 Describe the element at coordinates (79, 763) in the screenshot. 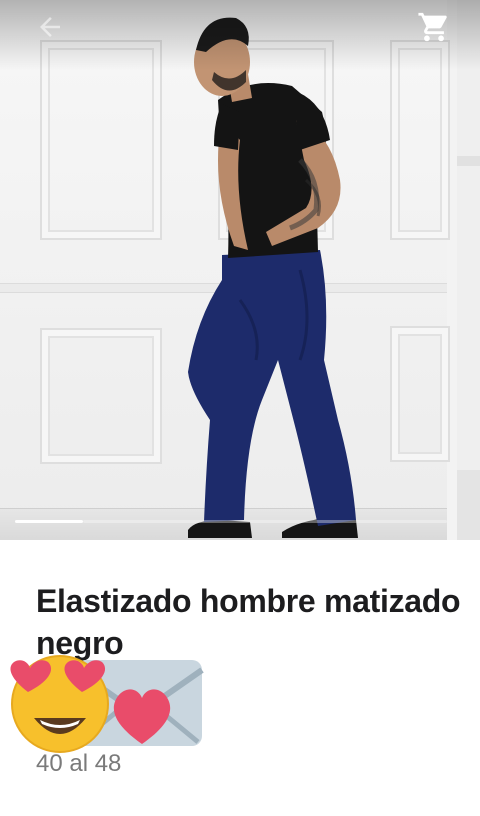

I see `size-range-label: 40 al 48` at that location.